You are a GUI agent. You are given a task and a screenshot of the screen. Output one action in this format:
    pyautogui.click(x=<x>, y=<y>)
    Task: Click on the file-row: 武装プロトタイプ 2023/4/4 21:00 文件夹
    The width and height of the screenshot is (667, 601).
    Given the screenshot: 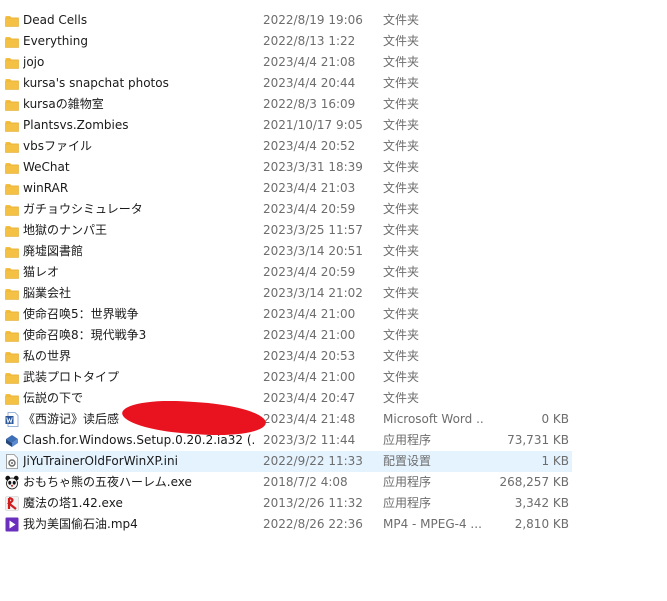 What is the action you would take?
    pyautogui.click(x=286, y=377)
    